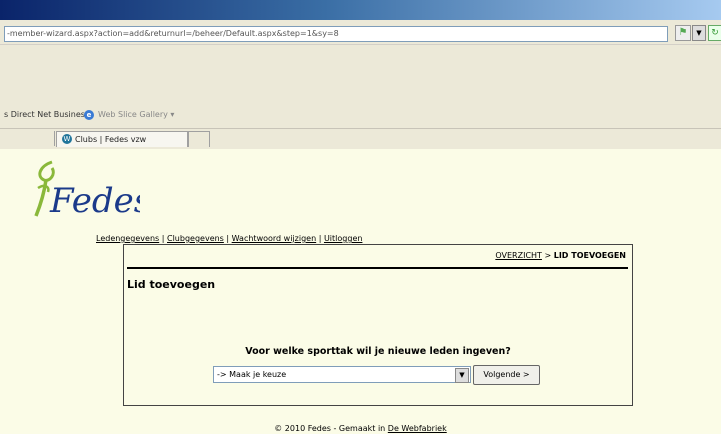 This screenshot has height=434, width=721. What do you see at coordinates (195, 238) in the screenshot?
I see `nav-clubgegevens: Clubgegevens` at bounding box center [195, 238].